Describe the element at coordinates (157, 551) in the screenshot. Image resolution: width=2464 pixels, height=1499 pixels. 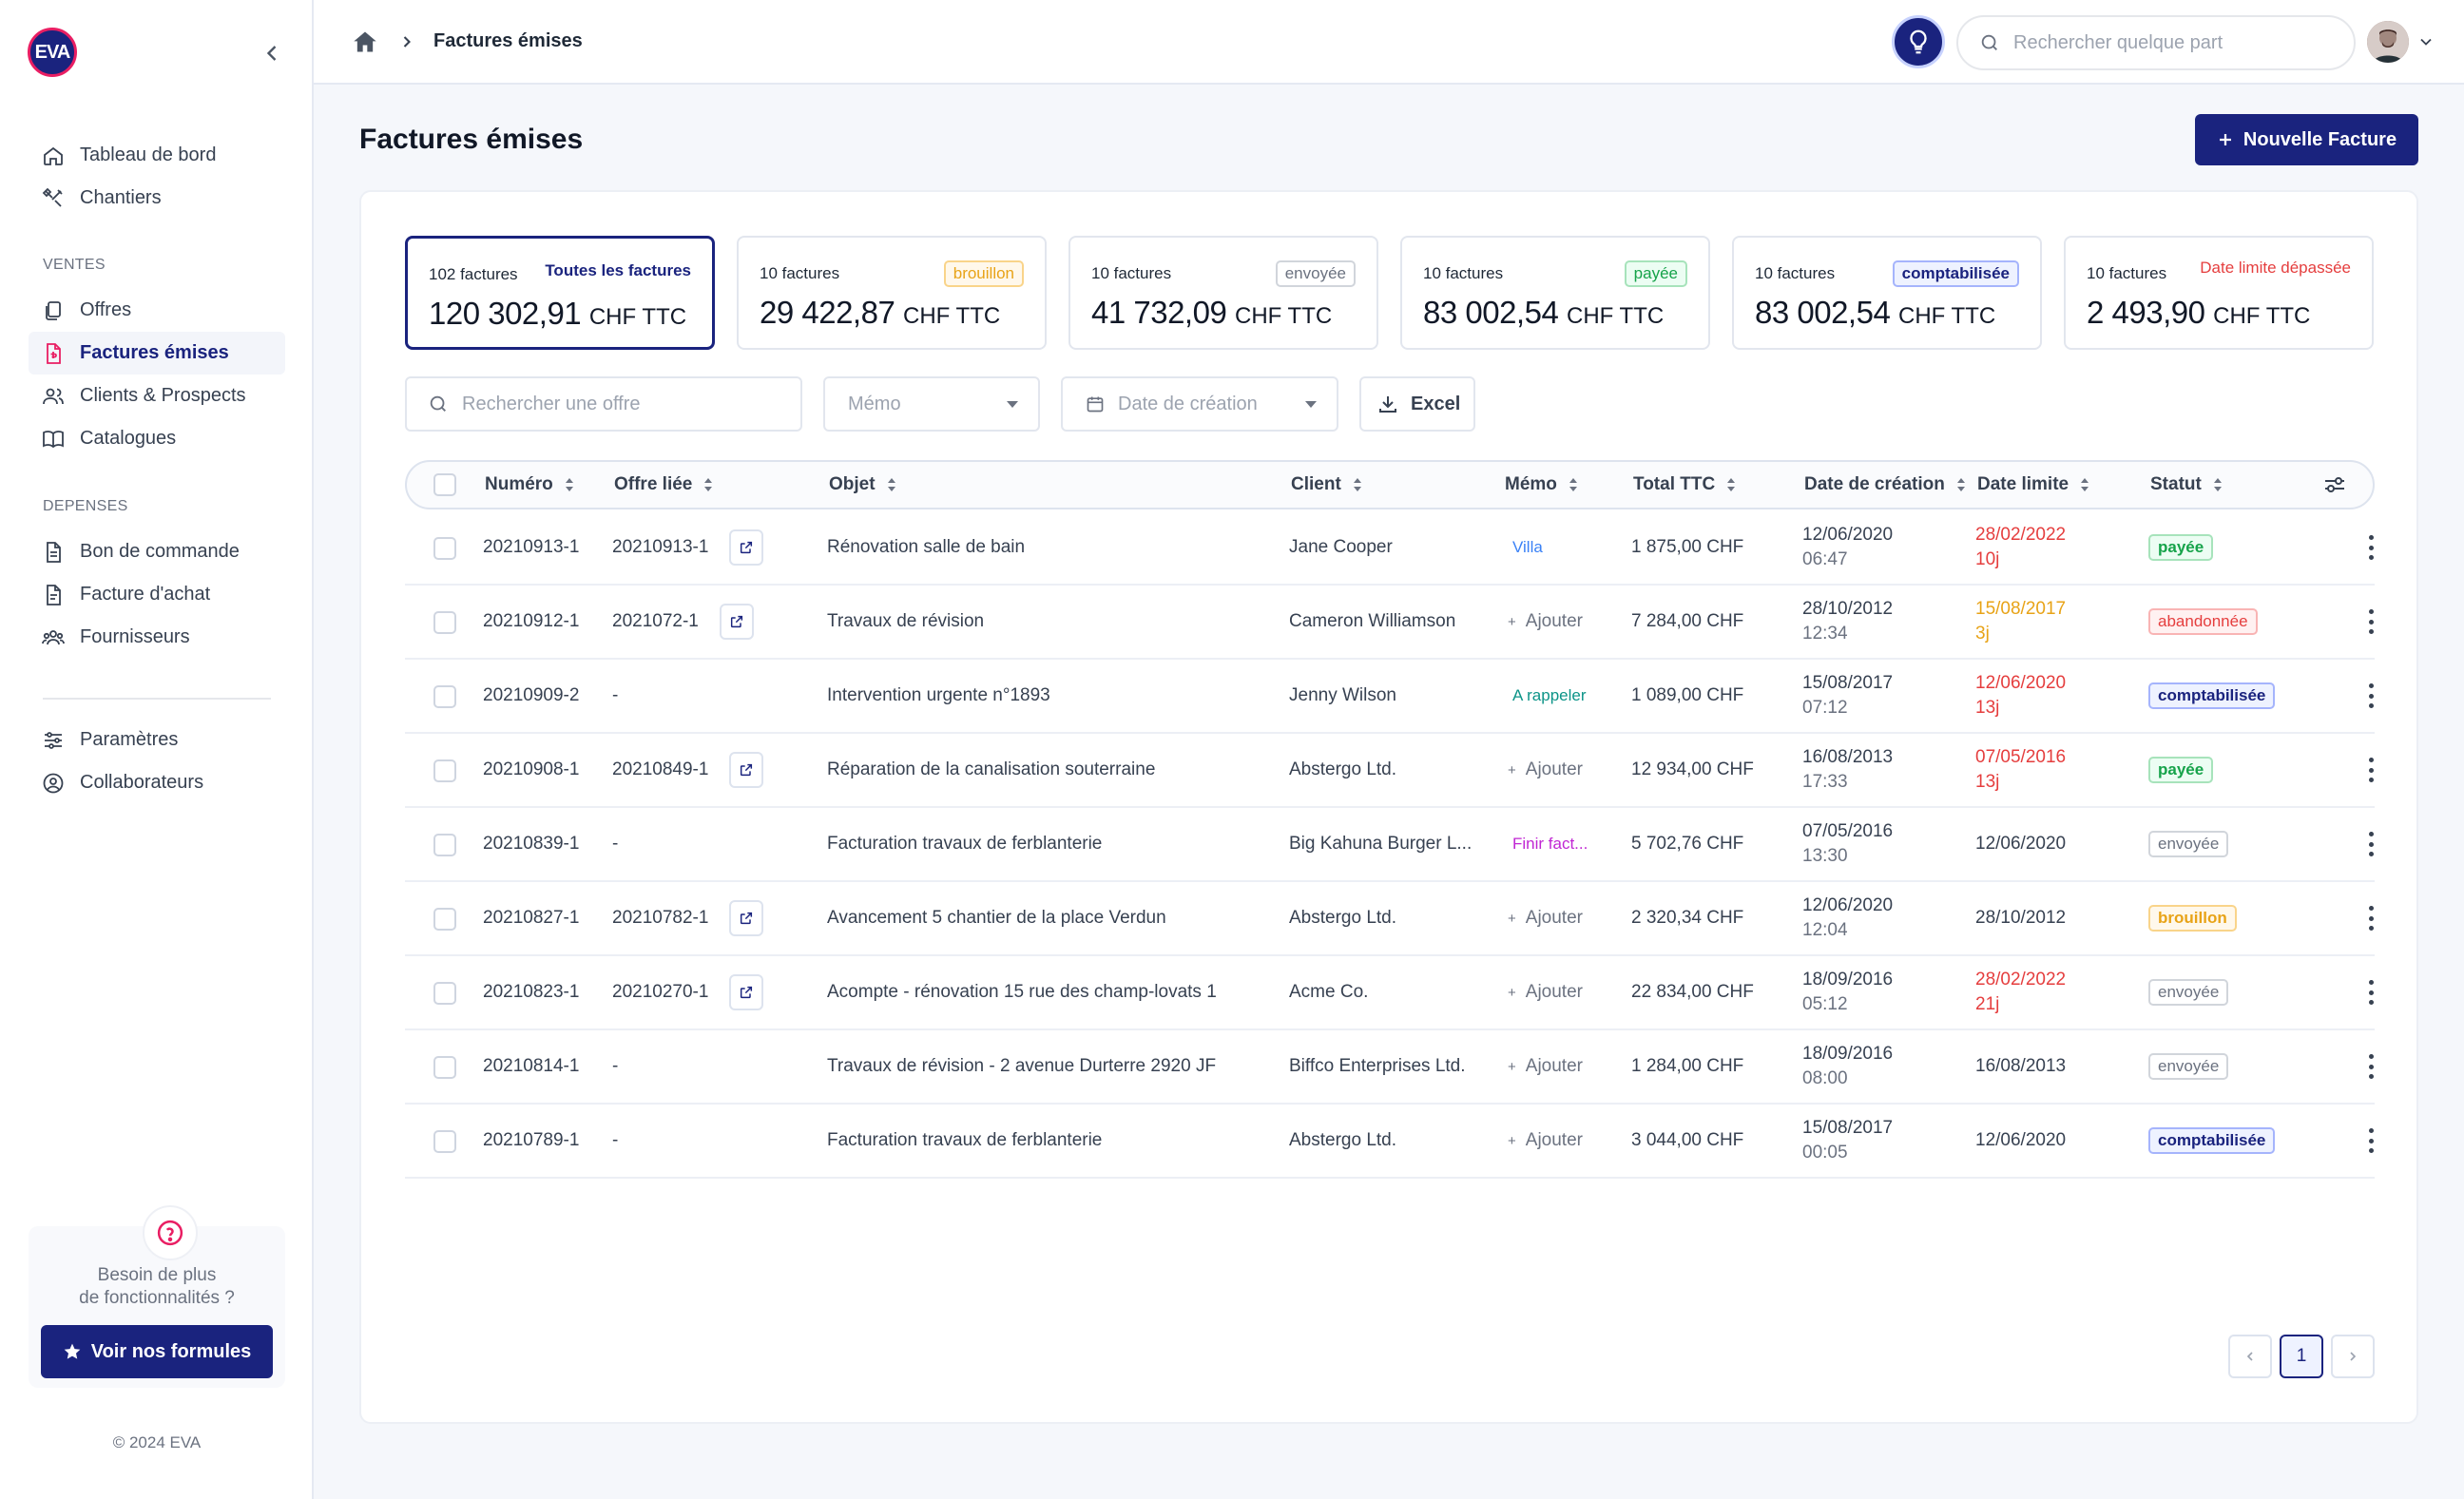
I see `sidebar-item-bon-de-commande: Bon de commande` at that location.